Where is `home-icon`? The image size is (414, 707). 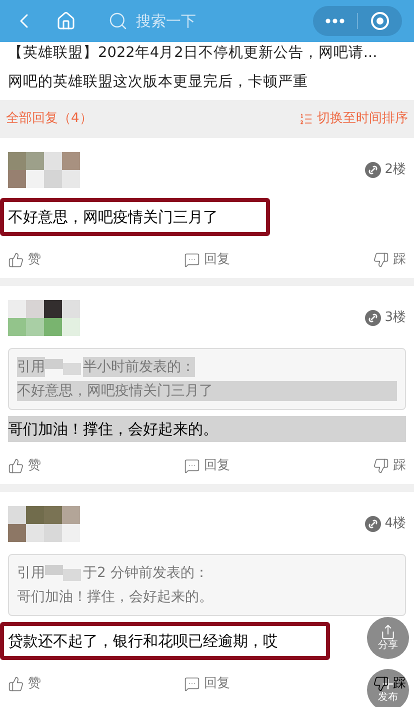
home-icon is located at coordinates (66, 21).